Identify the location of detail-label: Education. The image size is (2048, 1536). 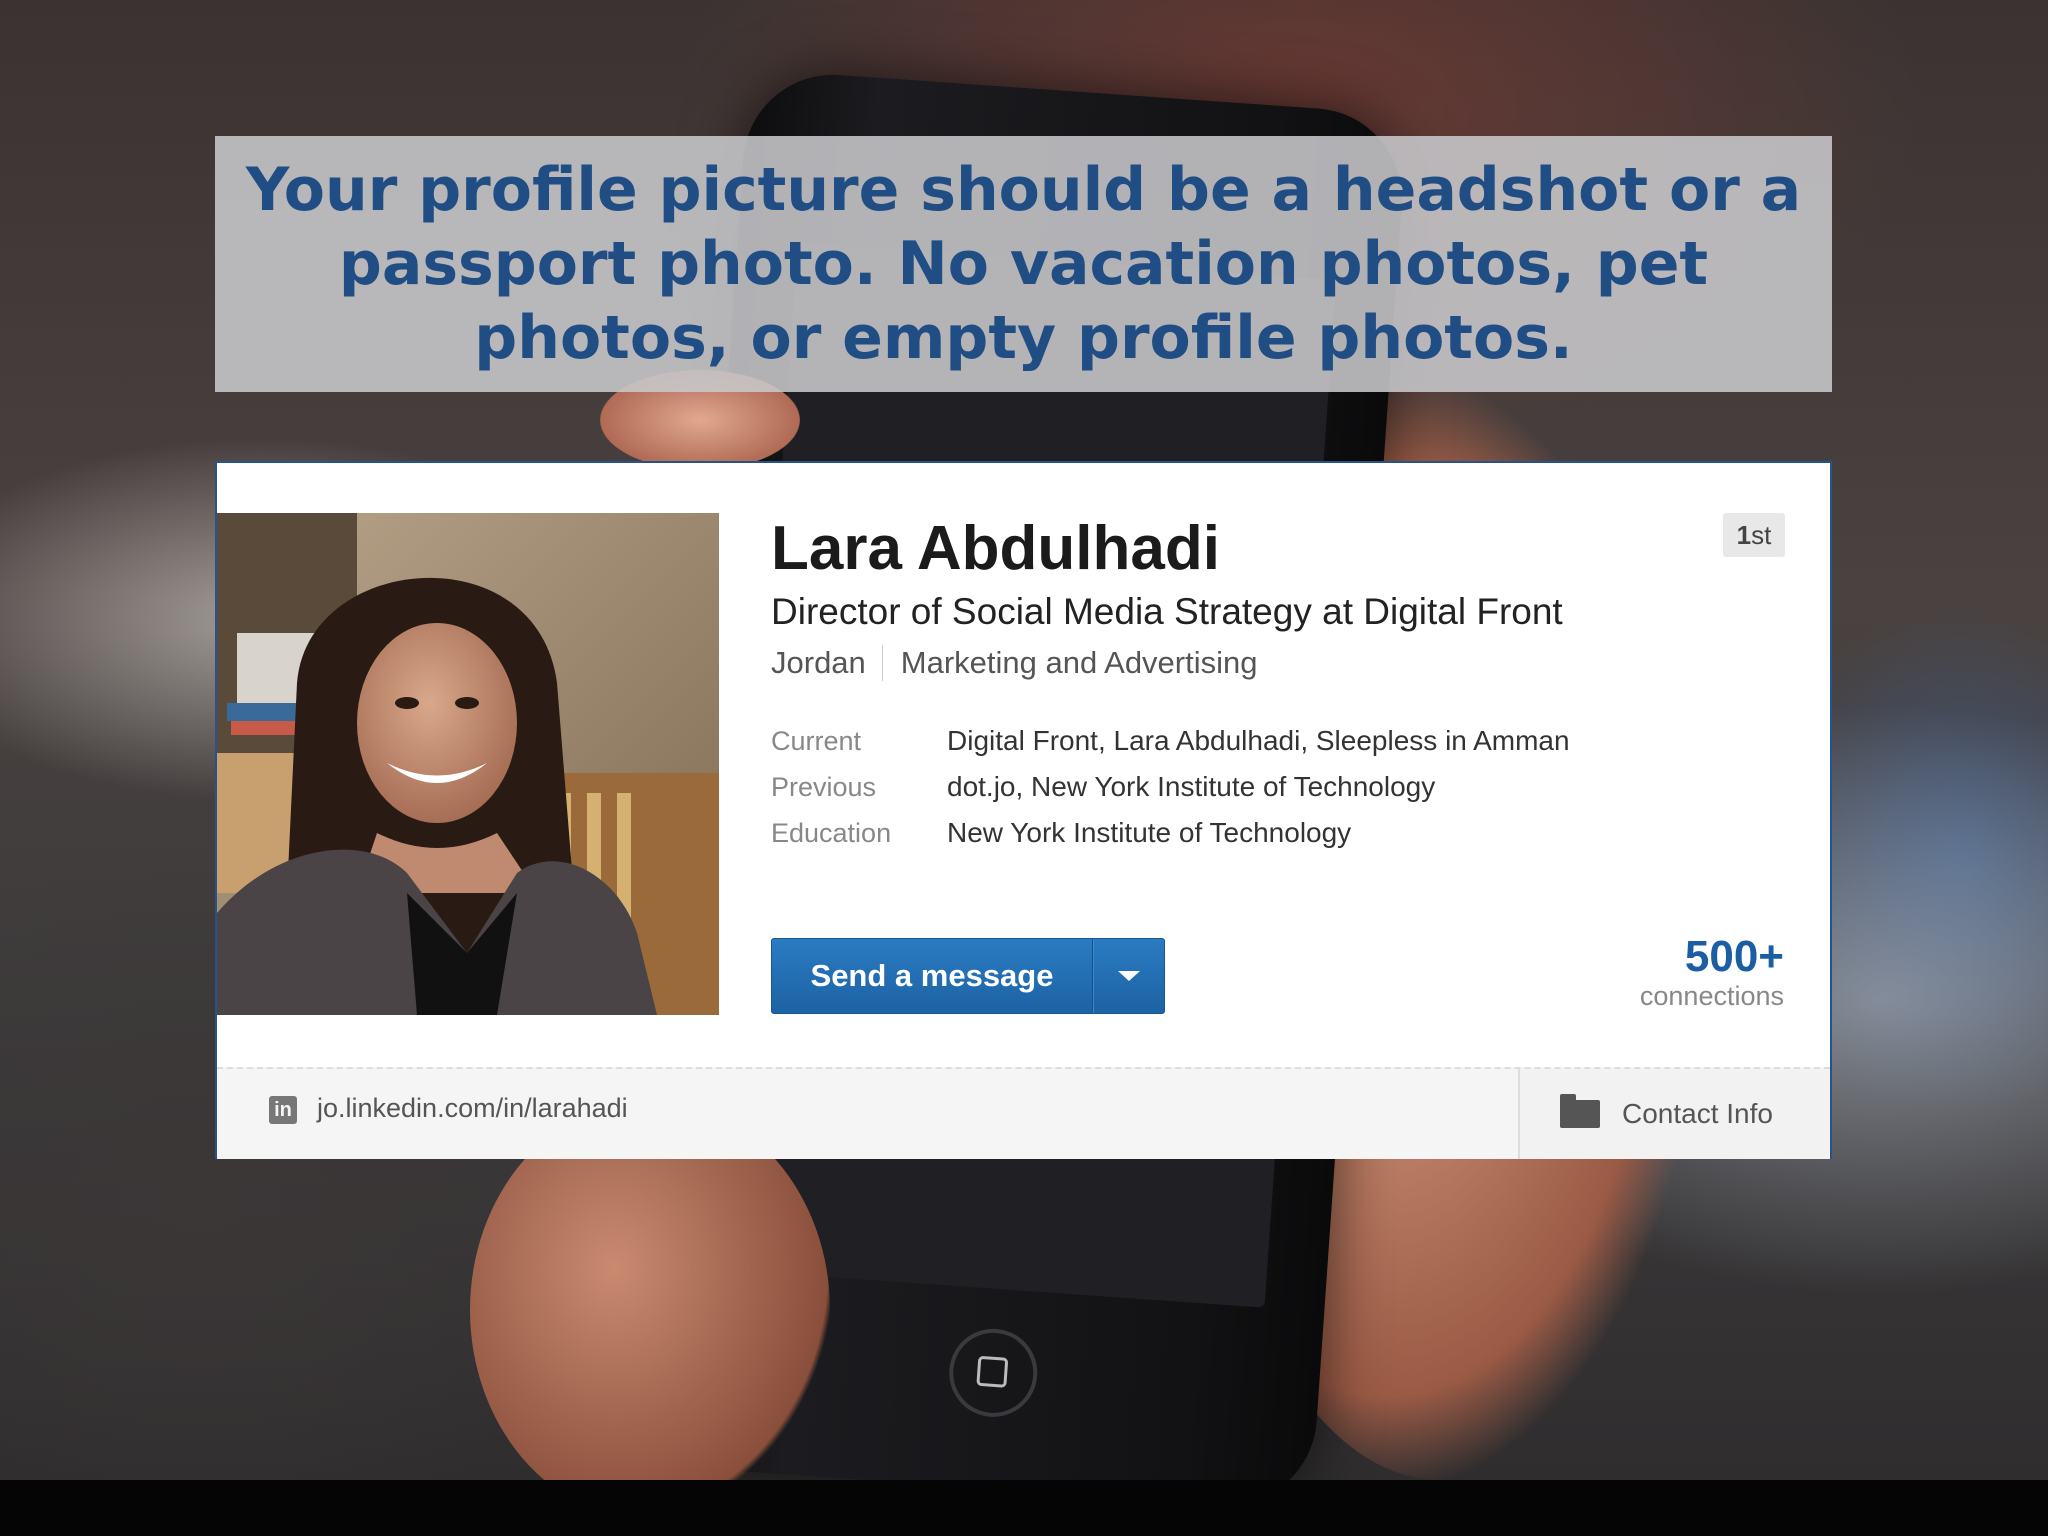
(831, 832).